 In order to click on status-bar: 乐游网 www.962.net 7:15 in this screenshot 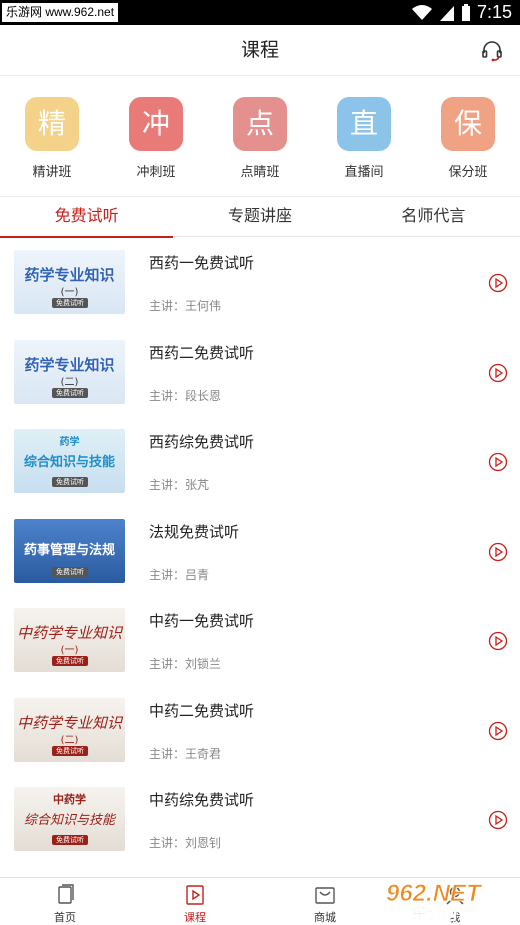, I will do `click(260, 12)`.